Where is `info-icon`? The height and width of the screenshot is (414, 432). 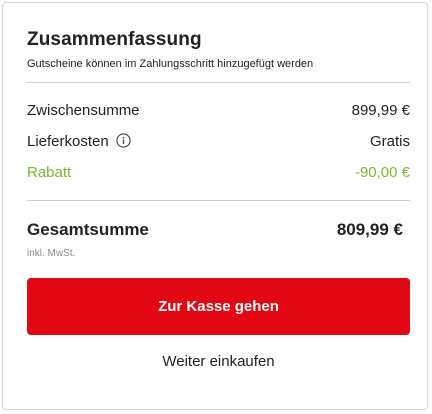 info-icon is located at coordinates (123, 140).